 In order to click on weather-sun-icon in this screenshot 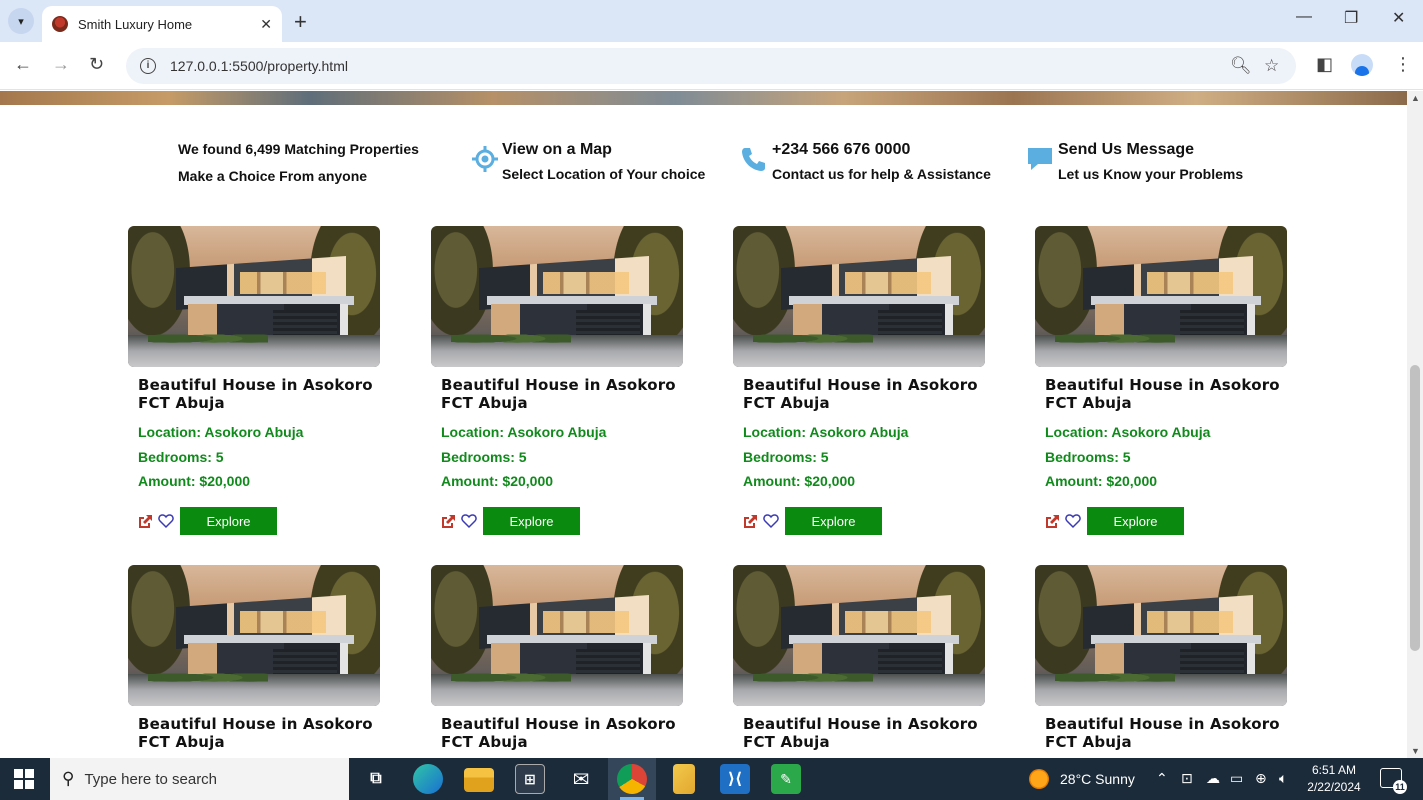, I will do `click(1039, 779)`.